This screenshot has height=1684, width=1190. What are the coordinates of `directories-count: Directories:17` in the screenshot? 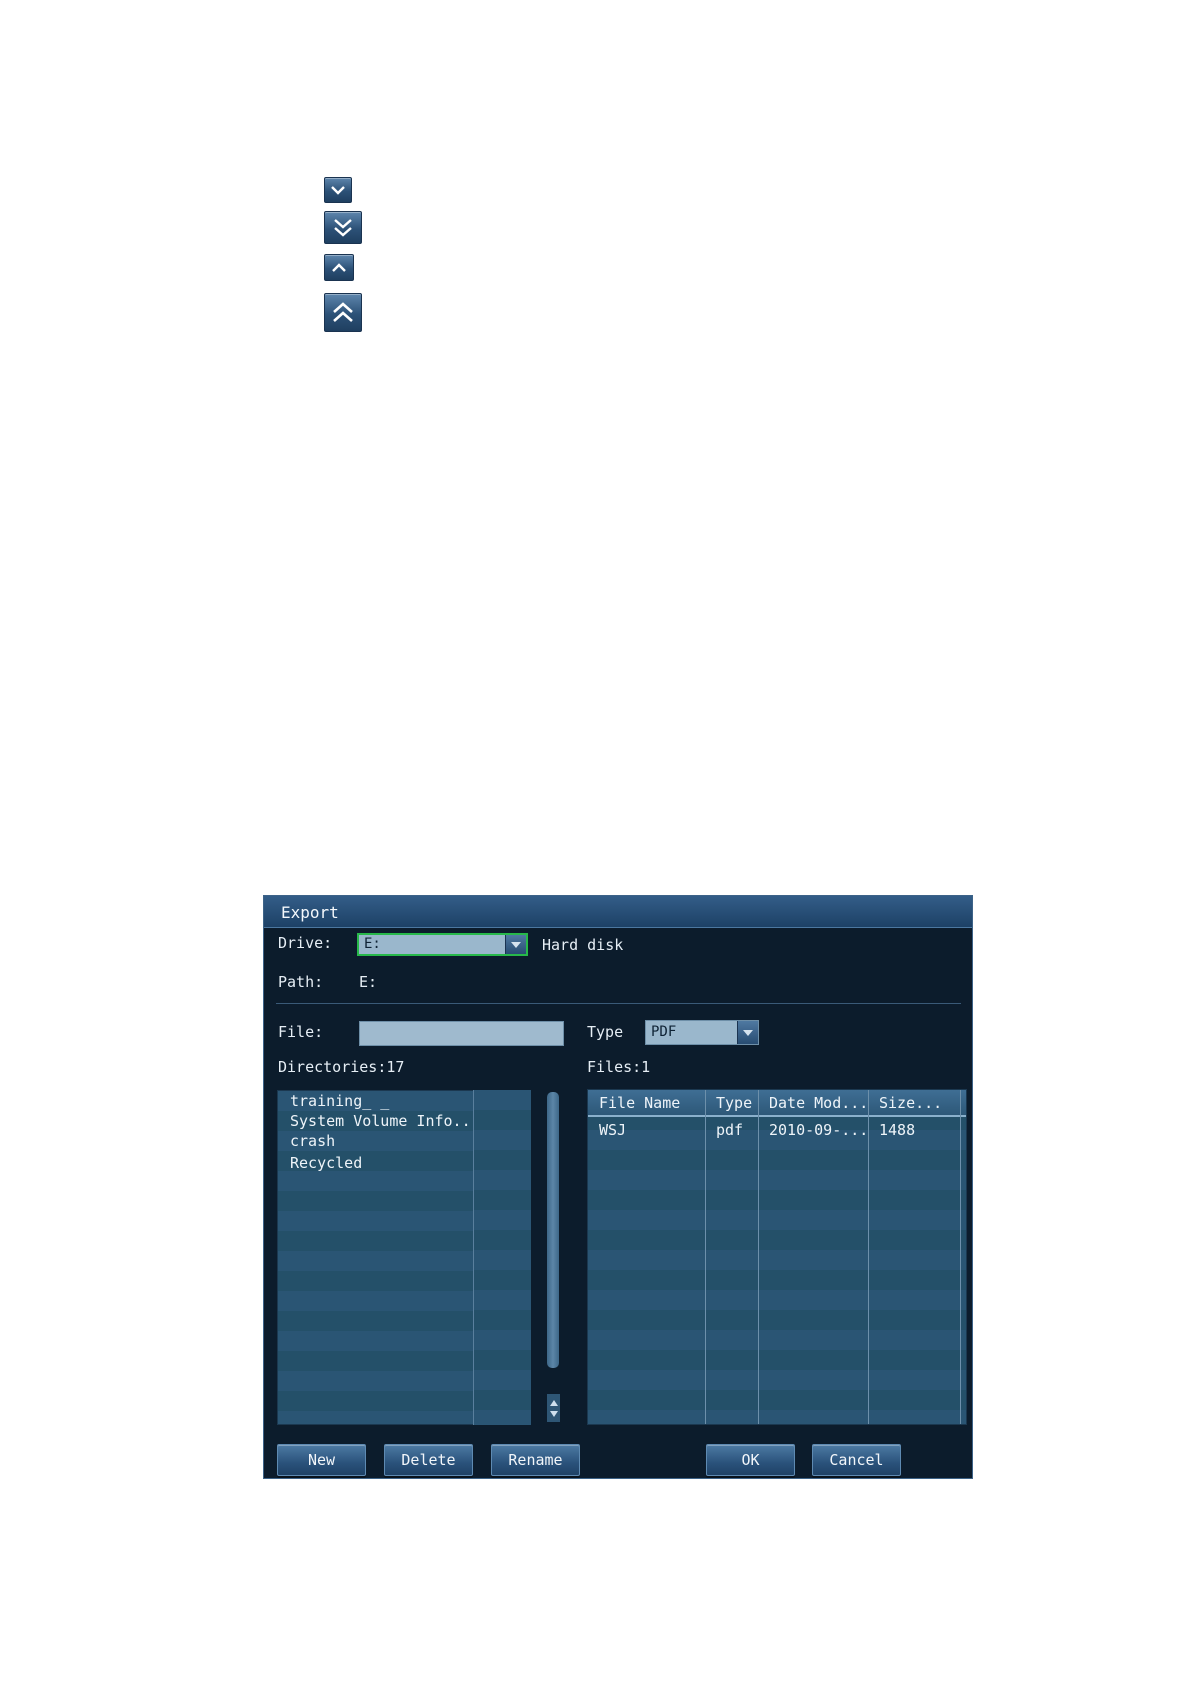 It's located at (341, 1067).